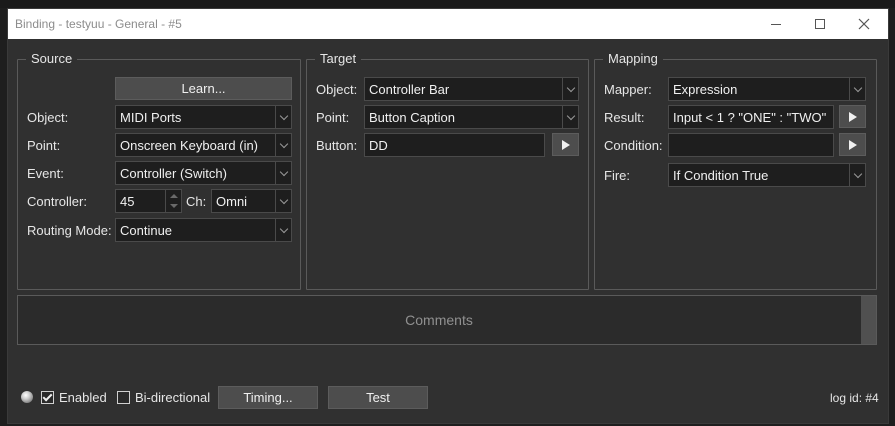 This screenshot has height=426, width=895. What do you see at coordinates (454, 145) in the screenshot?
I see `target-button-input: DD` at bounding box center [454, 145].